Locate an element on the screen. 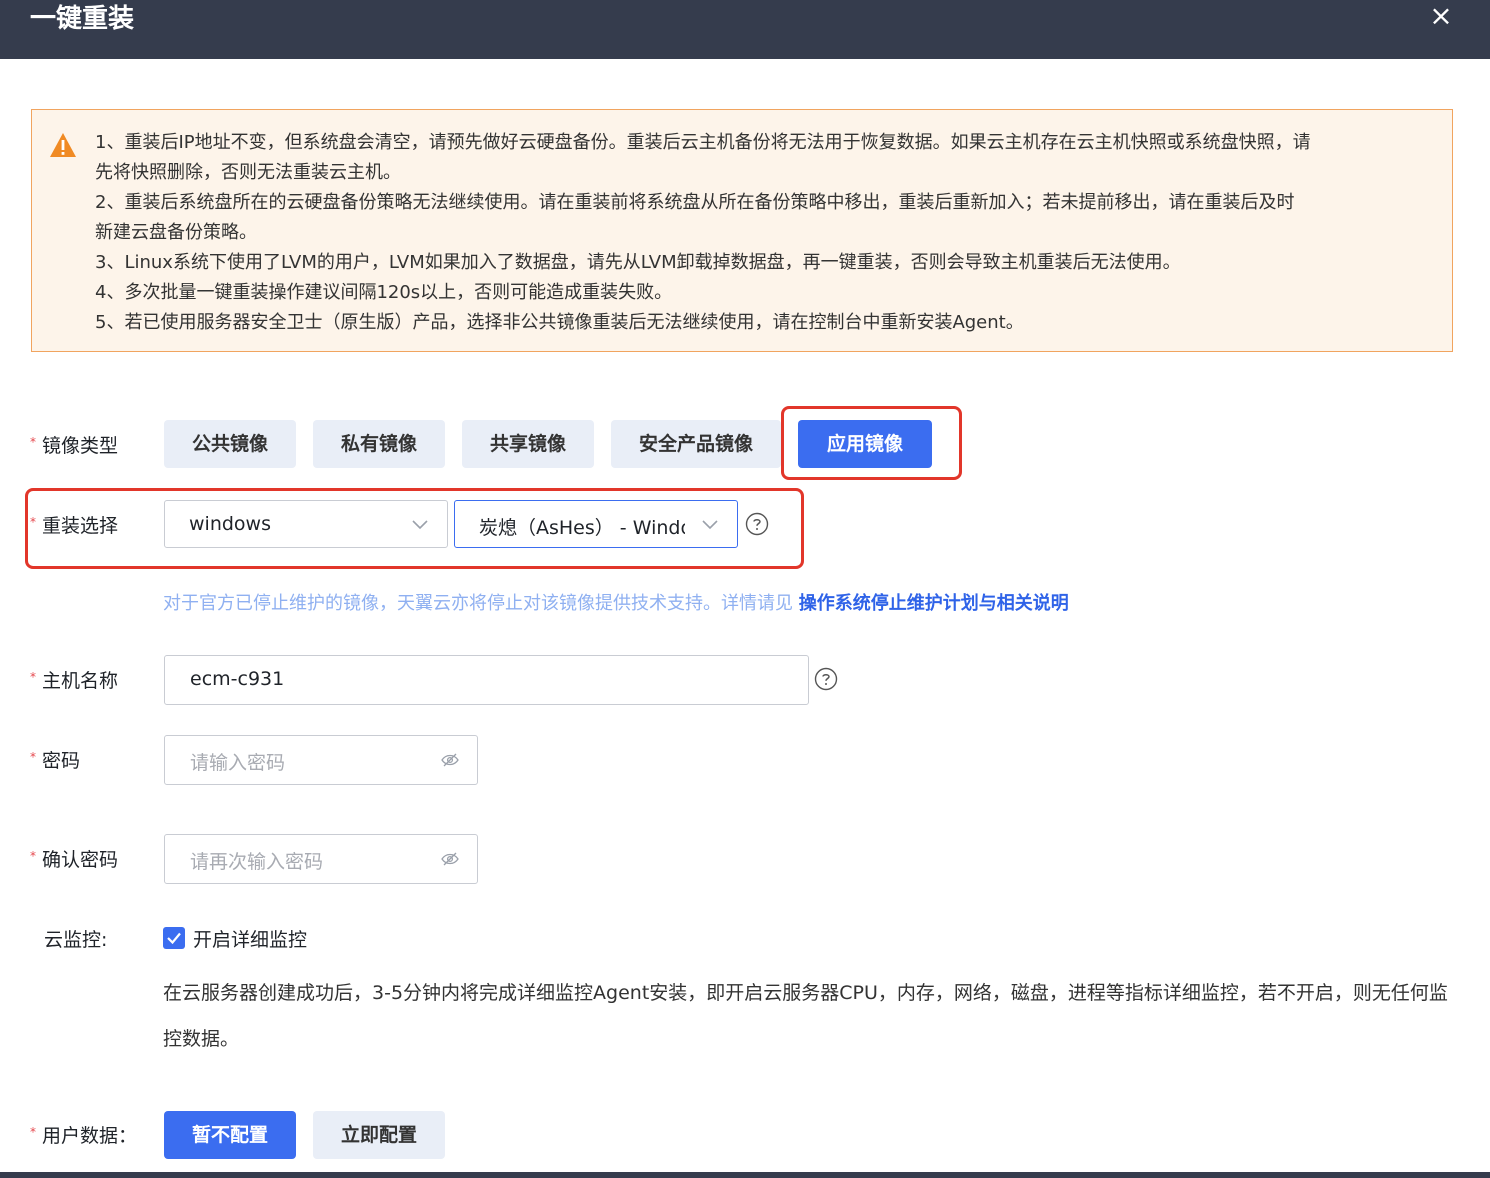 The height and width of the screenshot is (1178, 1490). hostname-label: * 主机名称 is located at coordinates (74, 679).